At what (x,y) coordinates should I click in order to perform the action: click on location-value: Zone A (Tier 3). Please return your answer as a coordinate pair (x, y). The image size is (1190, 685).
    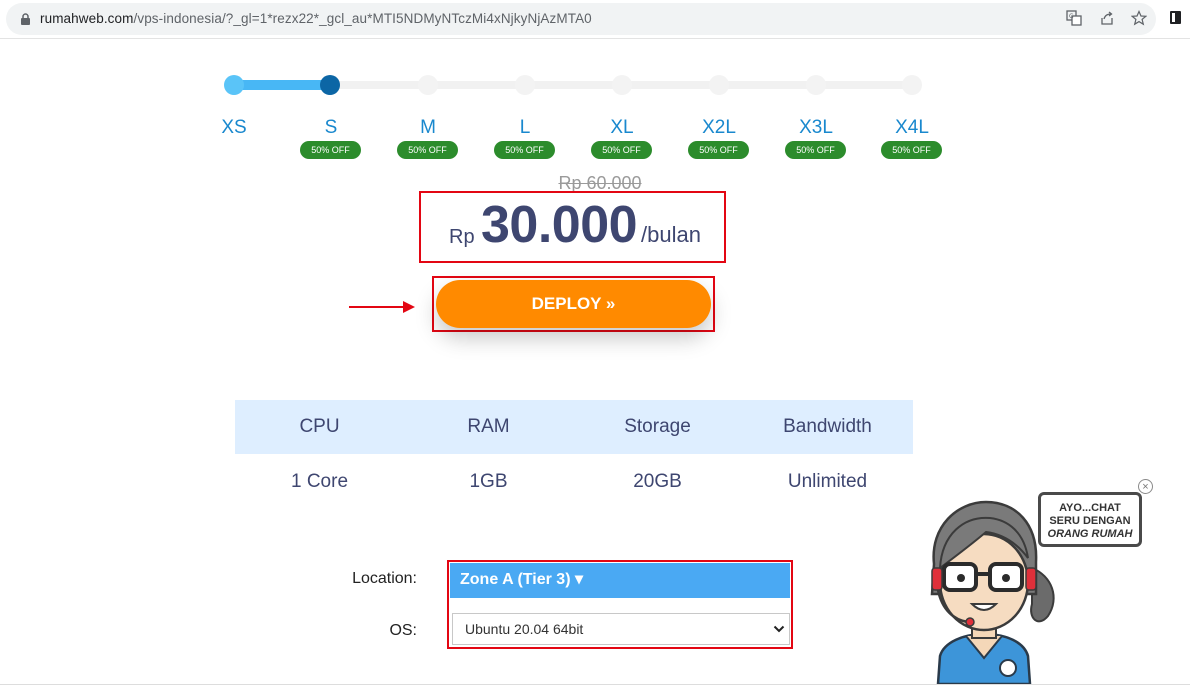
    Looking at the image, I should click on (515, 579).